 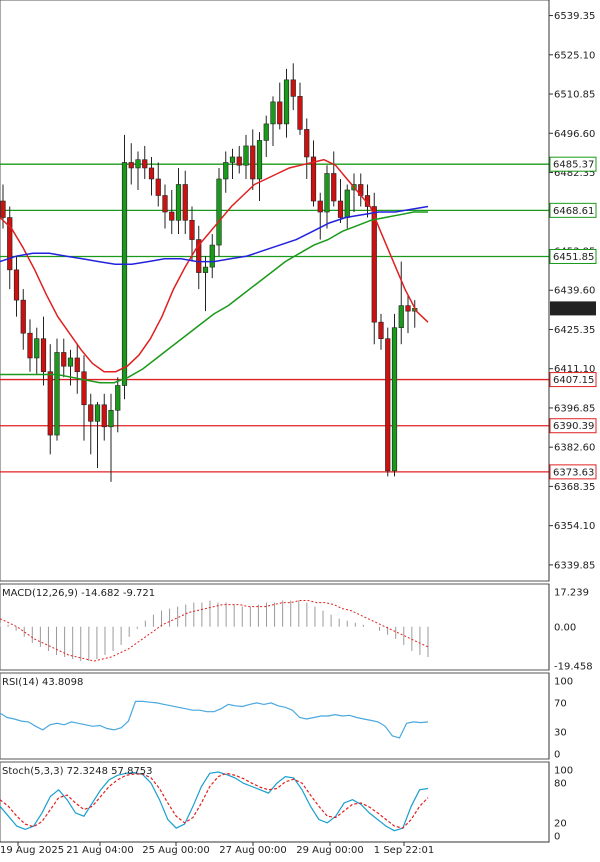 I want to click on x-tick-label: 27 Aug 00:00, so click(x=252, y=850).